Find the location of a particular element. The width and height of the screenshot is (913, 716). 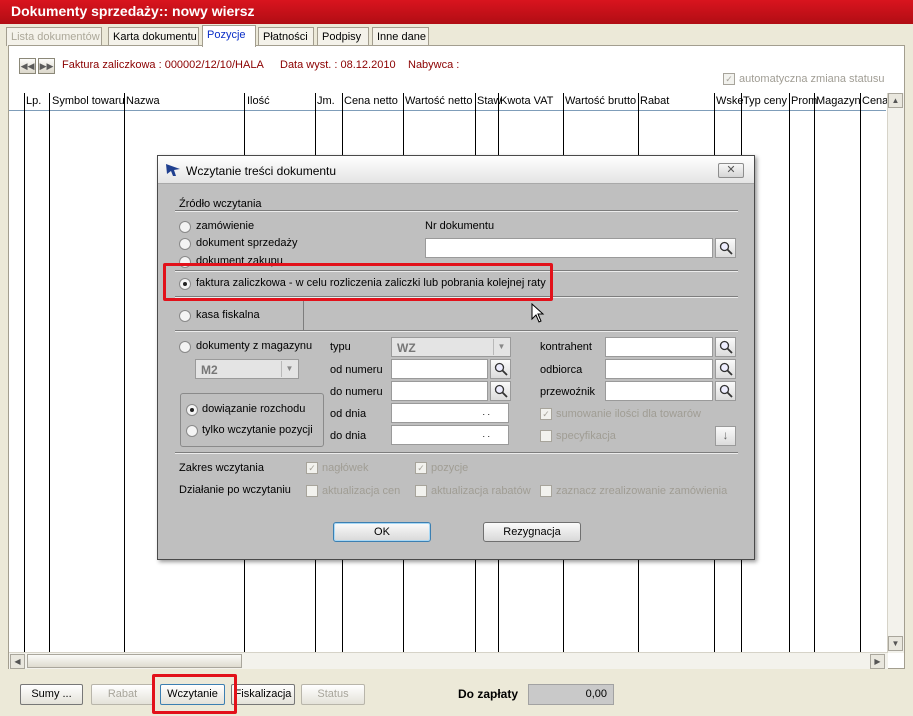

col-typ-ceny: Typ ceny is located at coordinates (765, 101).